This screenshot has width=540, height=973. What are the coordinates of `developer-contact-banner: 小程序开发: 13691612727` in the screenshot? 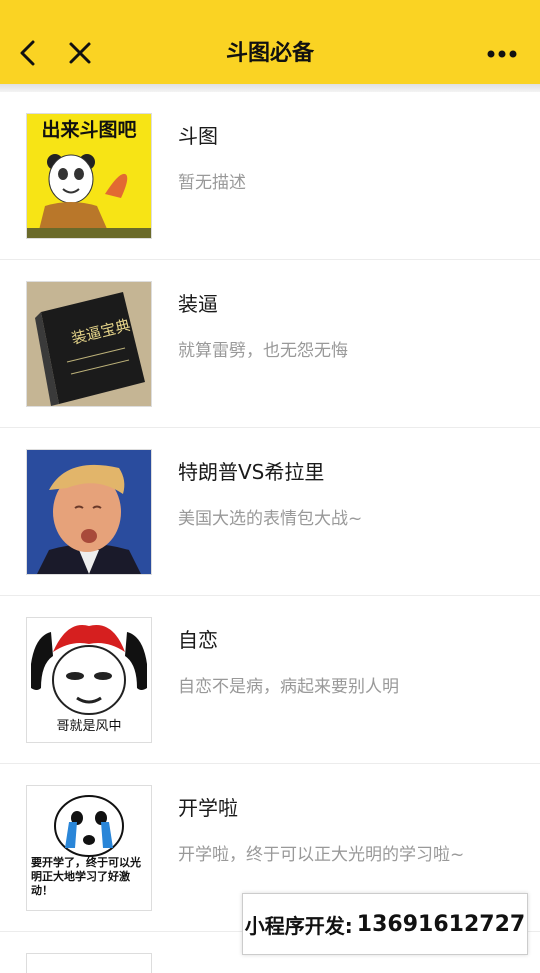 It's located at (385, 924).